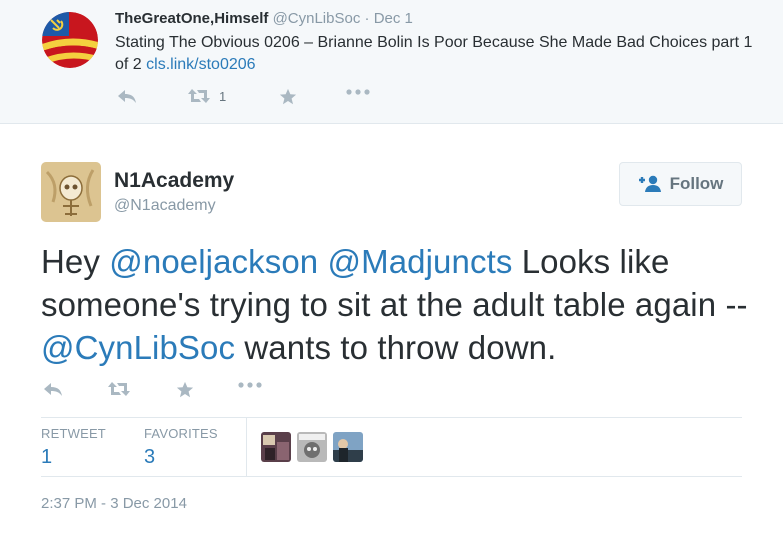 The image size is (783, 547). Describe the element at coordinates (649, 183) in the screenshot. I see `follow-person-plus-icon` at that location.